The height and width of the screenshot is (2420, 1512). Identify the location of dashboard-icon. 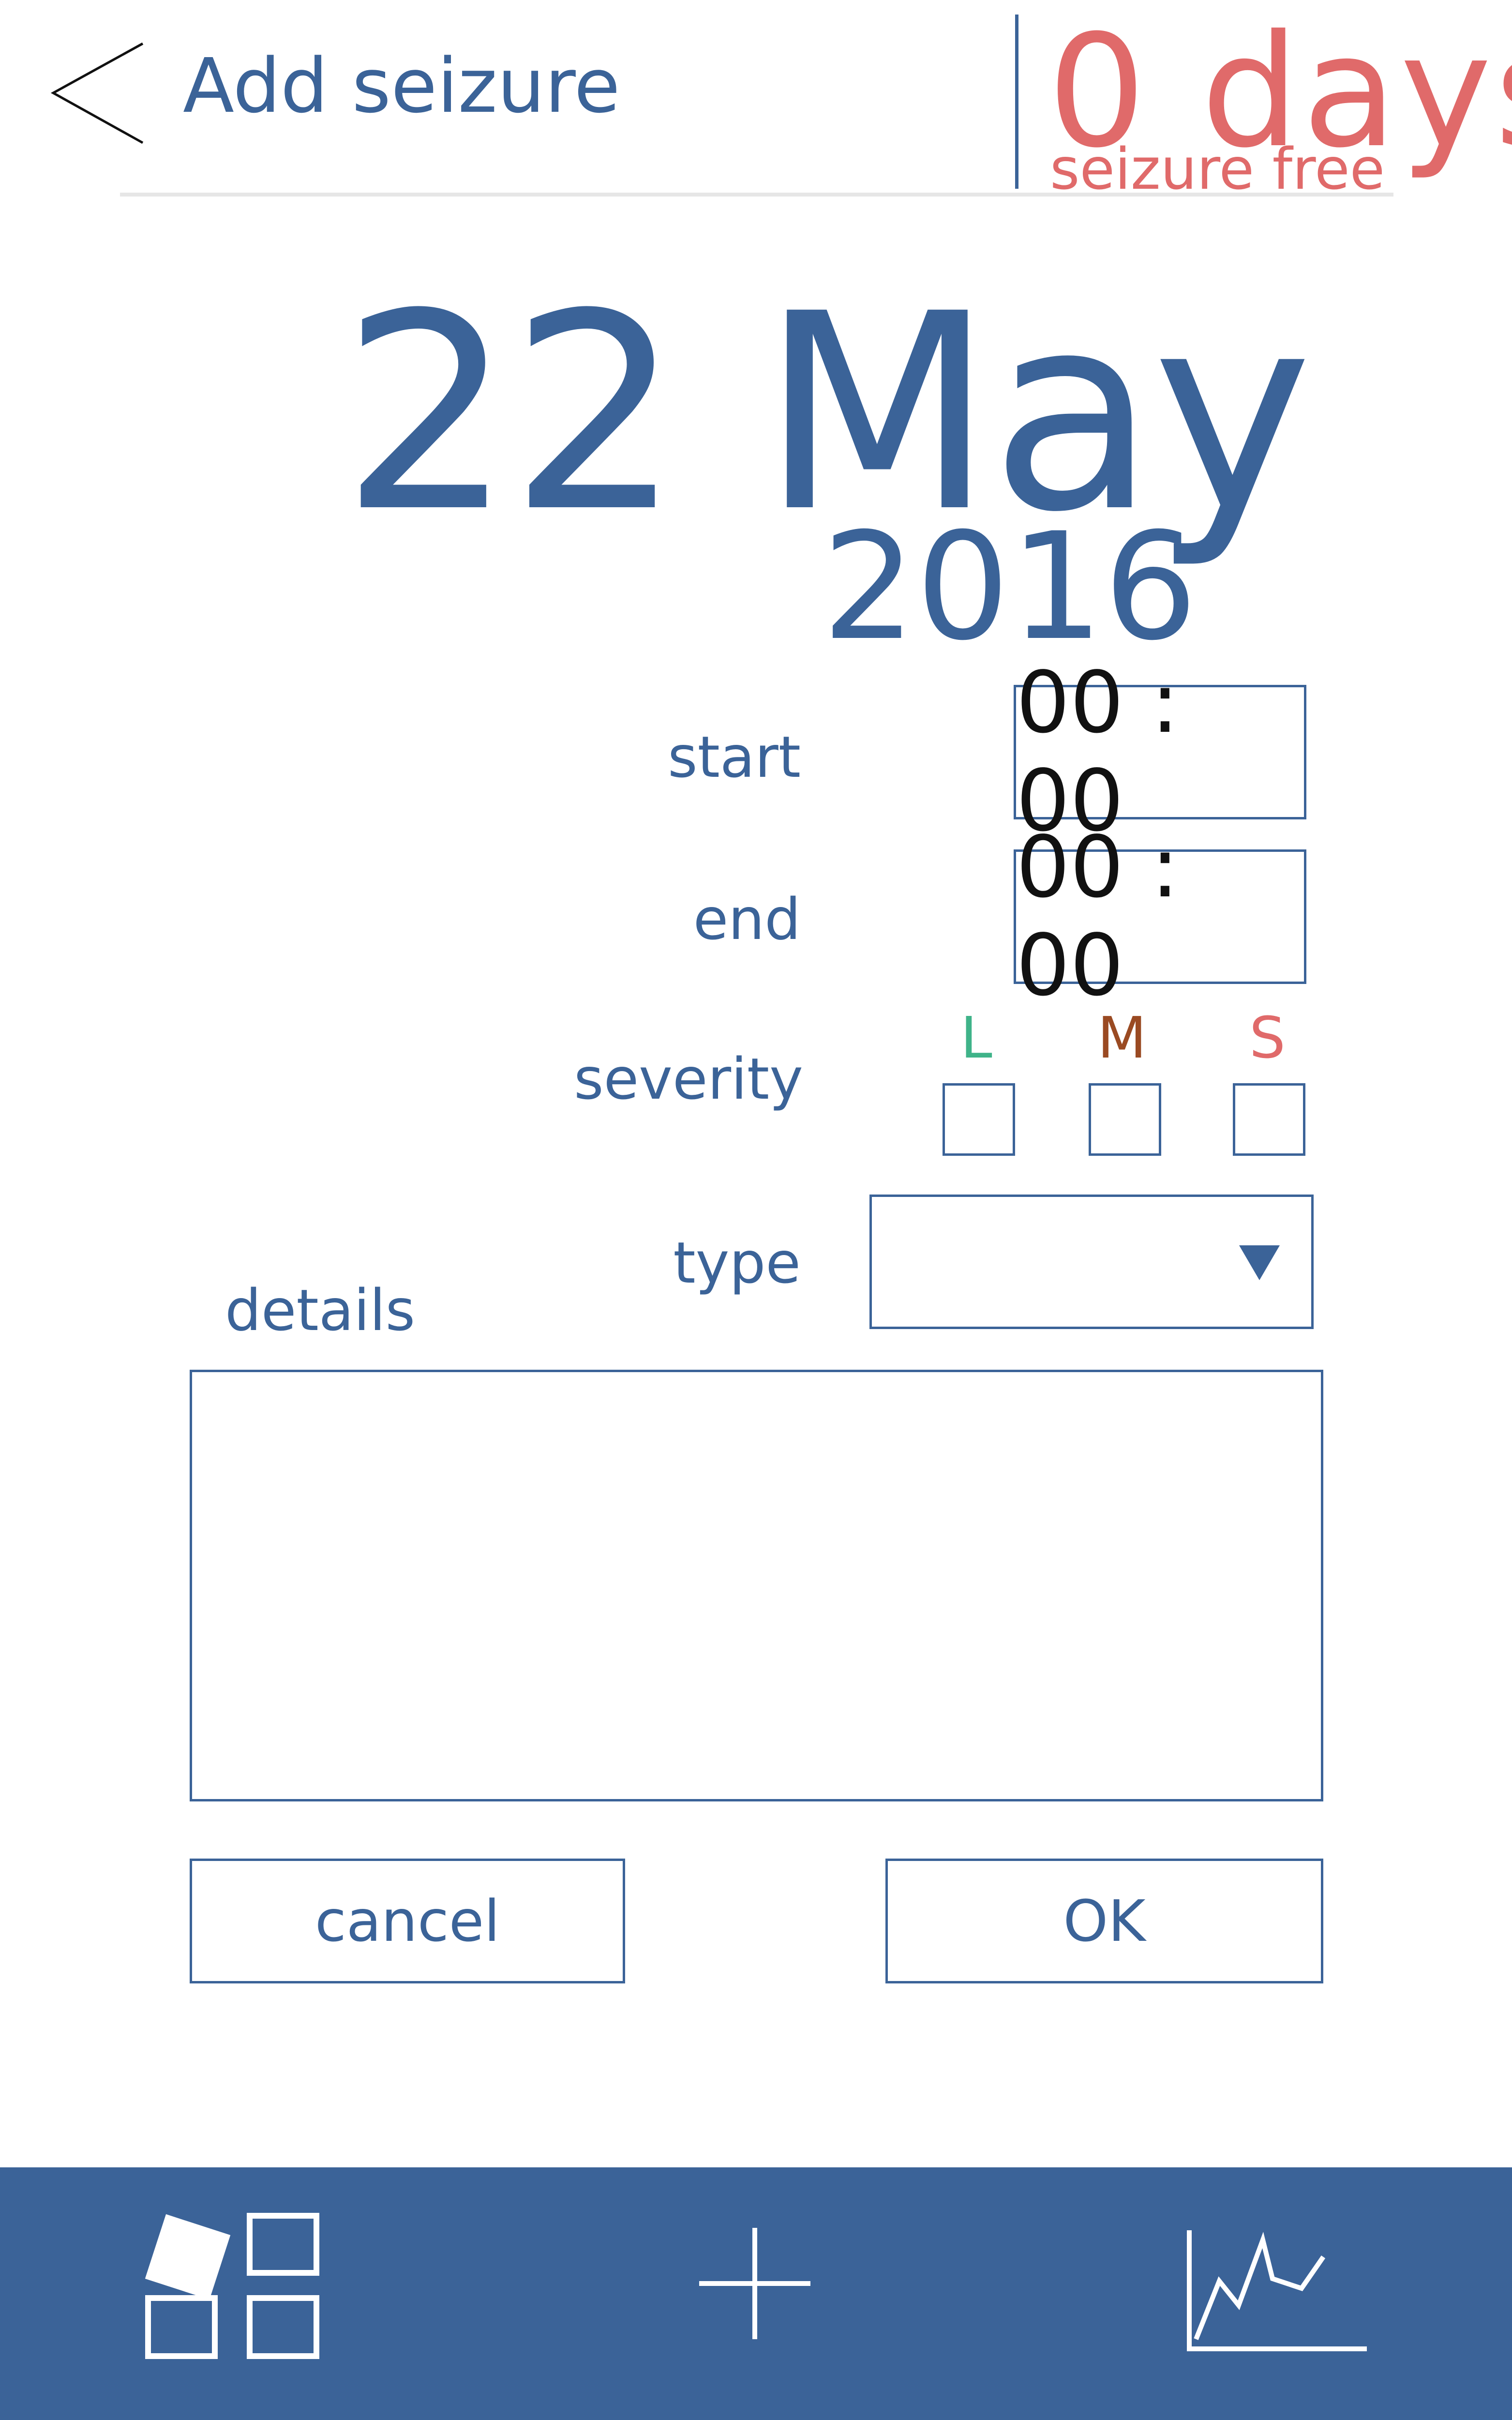
(232, 2286).